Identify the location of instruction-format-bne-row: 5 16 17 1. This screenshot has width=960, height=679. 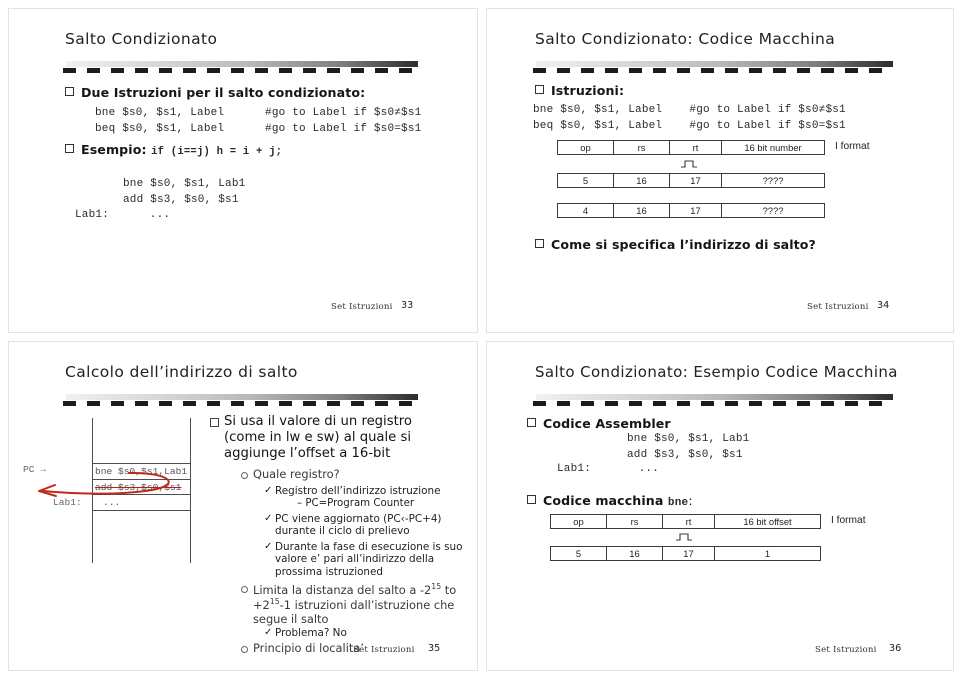
(685, 553).